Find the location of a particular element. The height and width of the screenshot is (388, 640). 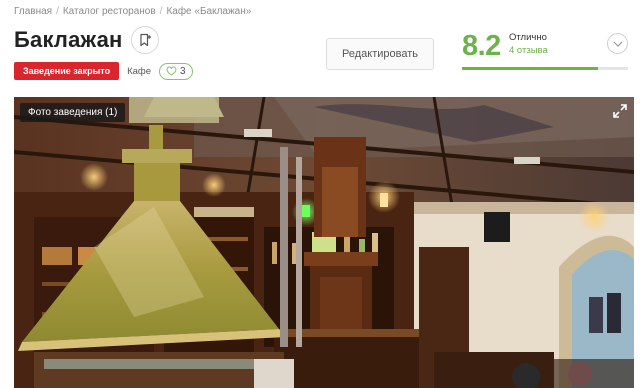

like-count: 3 is located at coordinates (183, 71).